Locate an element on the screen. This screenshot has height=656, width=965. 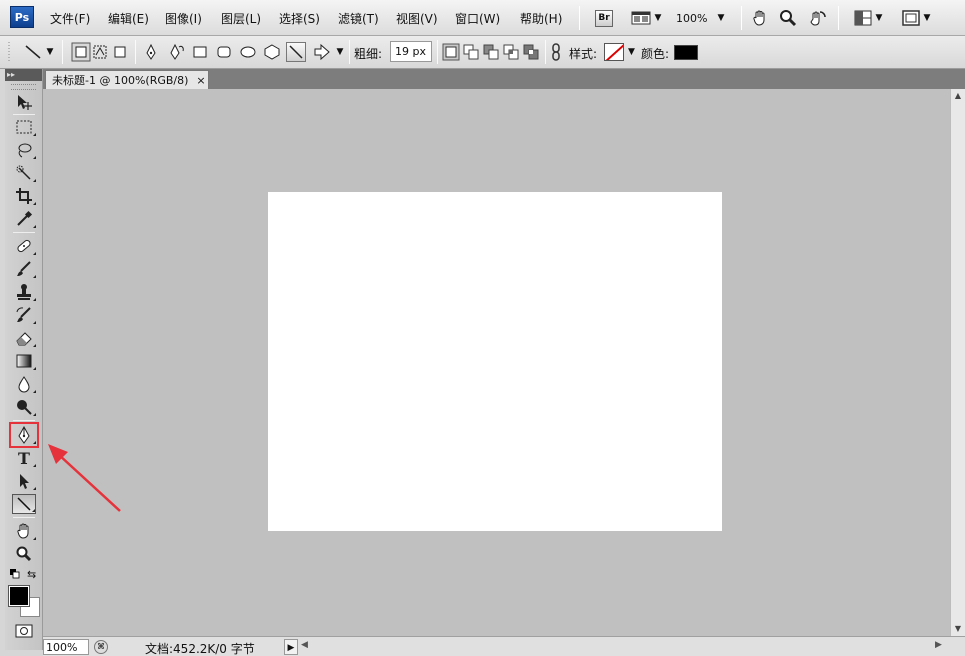
history-brush-tool is located at coordinates (24, 315).